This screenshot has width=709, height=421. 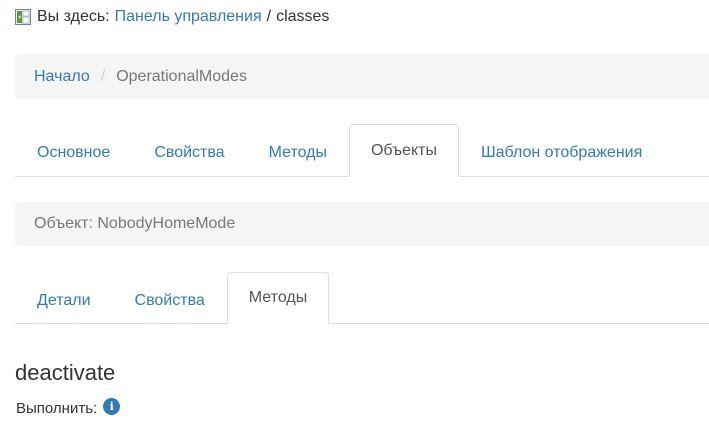 I want to click on object-tabs: Детали Свойства Методы, so click(x=362, y=298).